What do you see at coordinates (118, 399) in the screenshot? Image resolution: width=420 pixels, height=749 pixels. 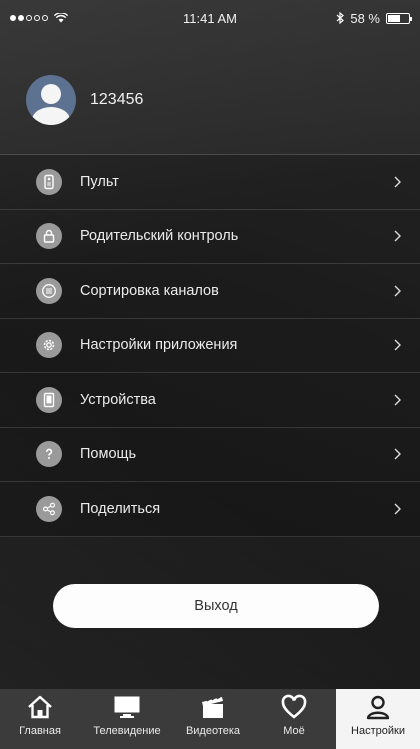 I see `menu-item-label: Устройства` at bounding box center [118, 399].